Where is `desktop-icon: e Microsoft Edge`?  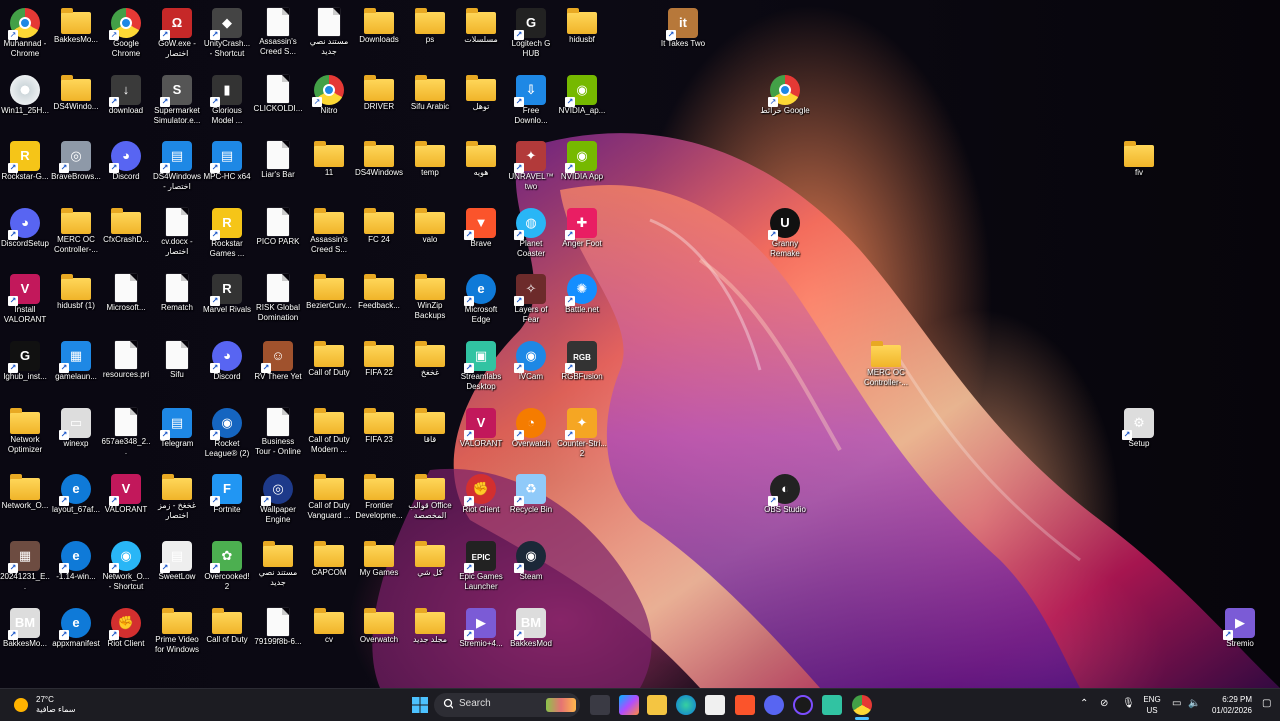
desktop-icon: e Microsoft Edge is located at coordinates (481, 303).